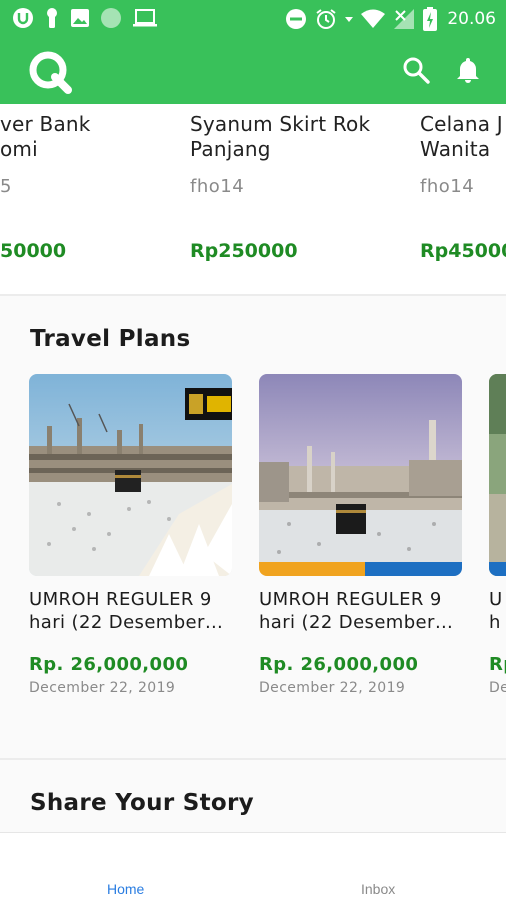  What do you see at coordinates (230, 149) in the screenshot?
I see `product-name-line2: Panjang` at bounding box center [230, 149].